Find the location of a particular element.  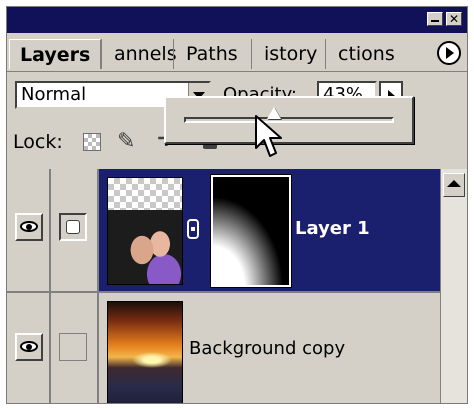

tab-bar: Layers annels Paths istory ctions is located at coordinates (237, 52).